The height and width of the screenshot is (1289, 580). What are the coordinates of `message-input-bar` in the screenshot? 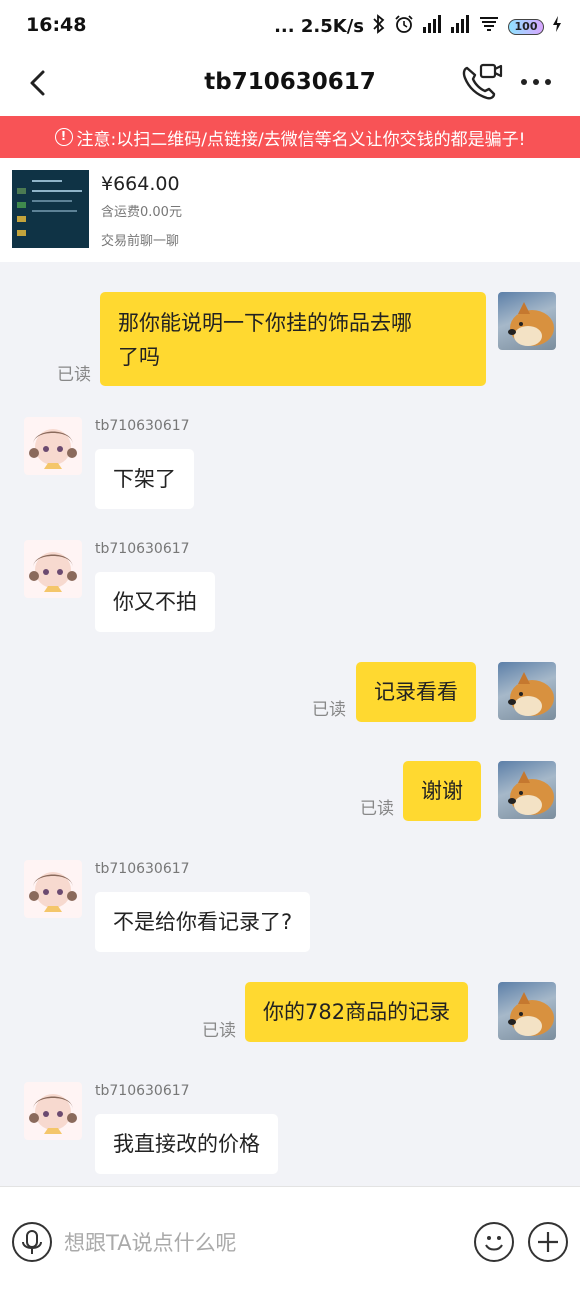 It's located at (290, 1237).